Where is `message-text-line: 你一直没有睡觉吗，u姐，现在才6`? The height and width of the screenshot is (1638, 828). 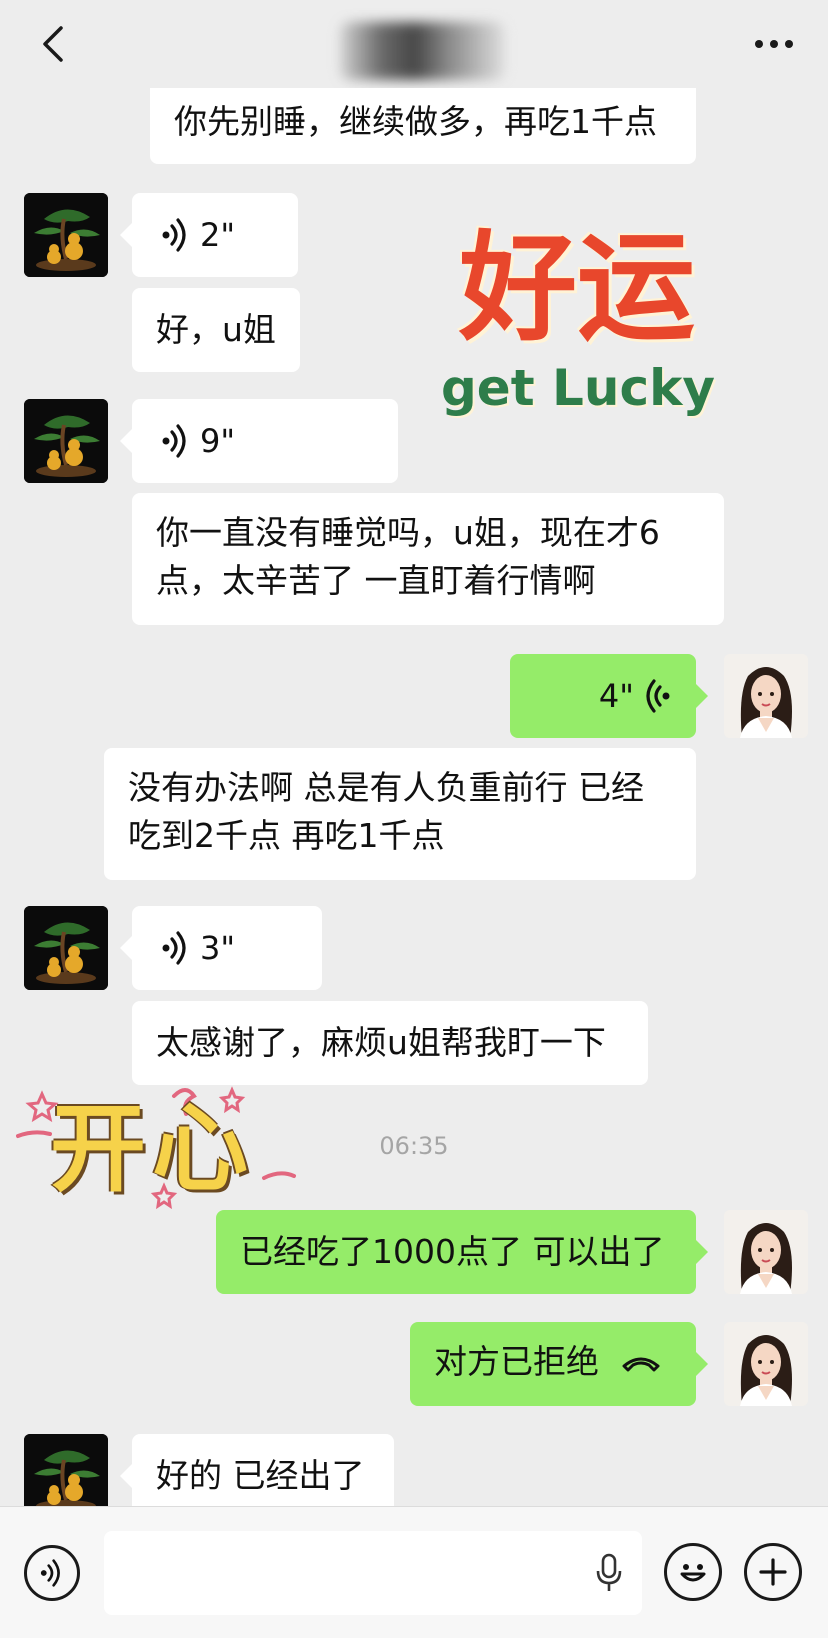 message-text-line: 你一直没有睡觉吗，u姐，现在才6 is located at coordinates (408, 532).